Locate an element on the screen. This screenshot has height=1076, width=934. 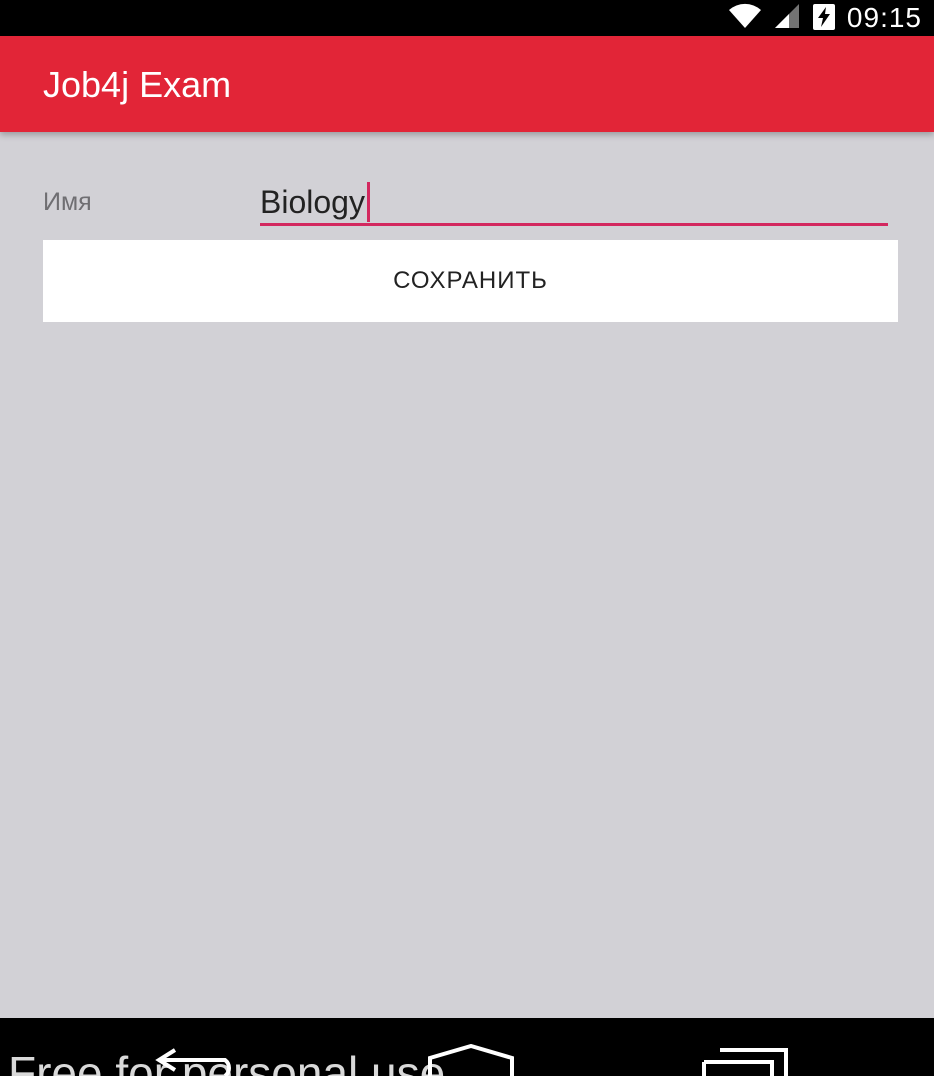
app-title: Job4j Exam is located at coordinates (137, 84).